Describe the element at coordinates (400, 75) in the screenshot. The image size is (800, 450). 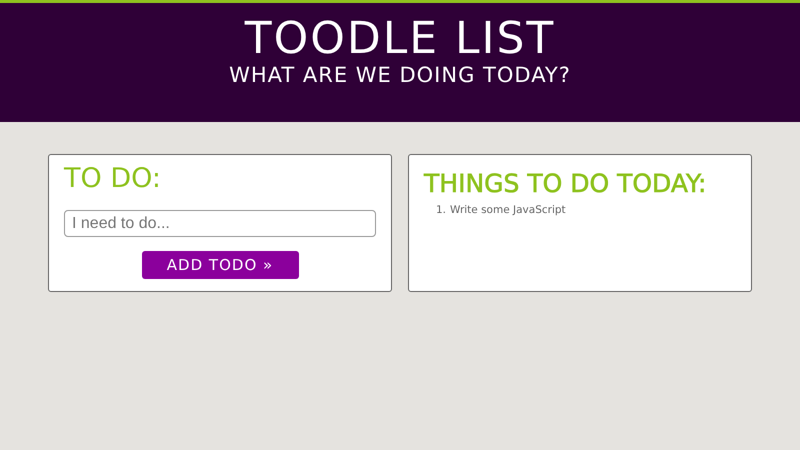
I see `site-subtitle: WHAT ARE WE DOING TODAY?` at that location.